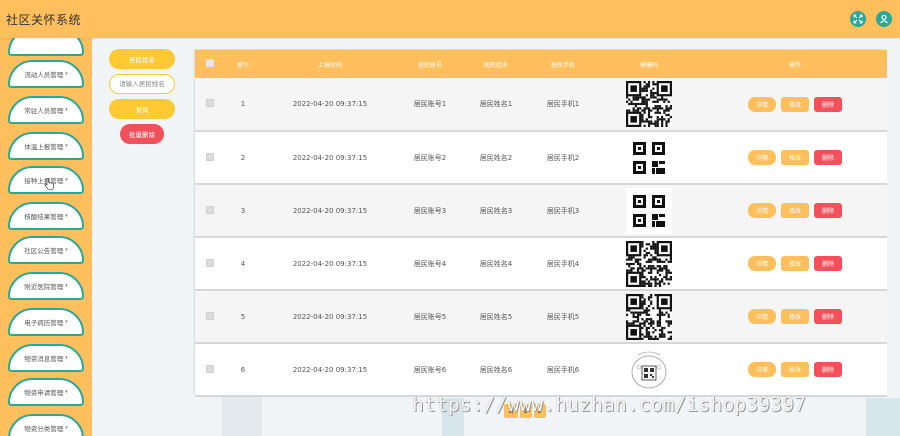 The width and height of the screenshot is (900, 436). Describe the element at coordinates (430, 105) in the screenshot. I see `cell-account: 居民账号1` at that location.